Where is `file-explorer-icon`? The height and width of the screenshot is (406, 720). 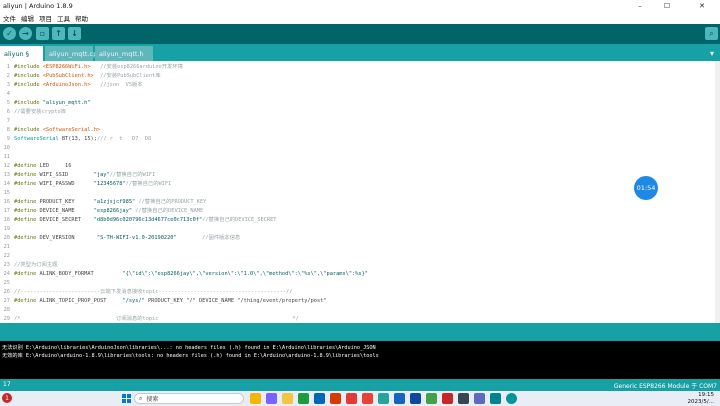
file-explorer-icon is located at coordinates (287, 398).